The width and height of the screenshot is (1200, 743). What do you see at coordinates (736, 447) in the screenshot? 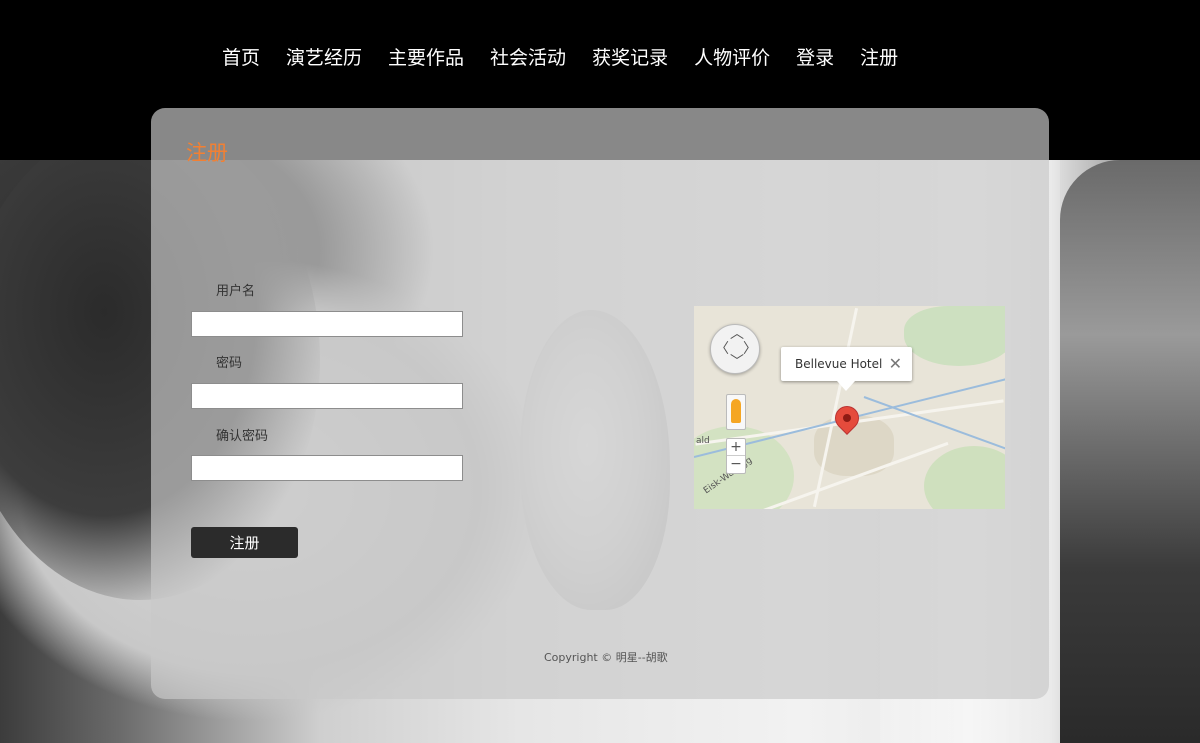
I see `zoom-in-button: +` at bounding box center [736, 447].